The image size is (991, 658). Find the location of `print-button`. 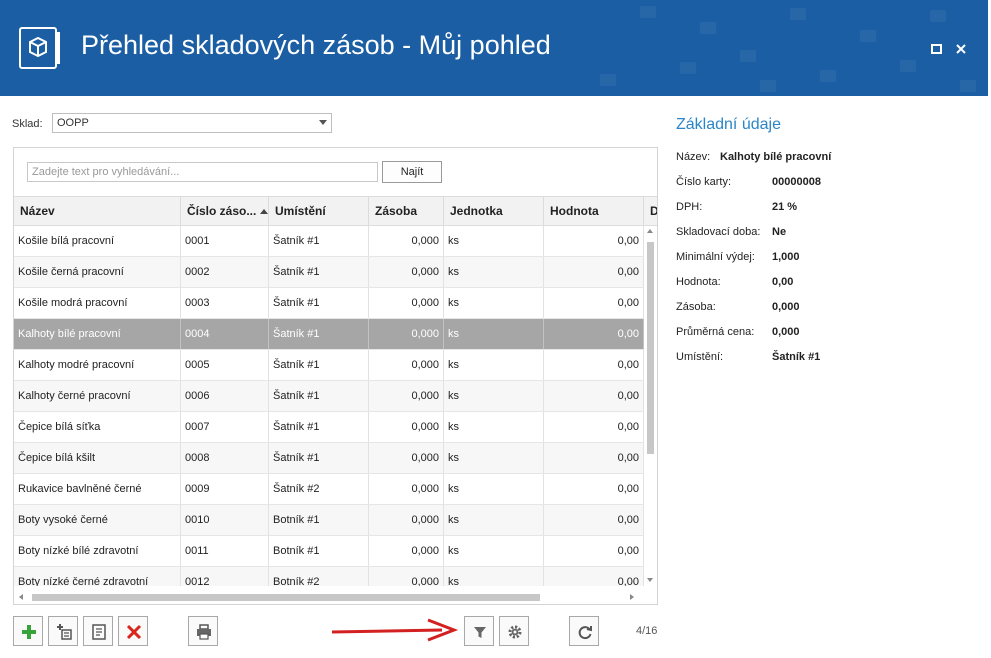

print-button is located at coordinates (203, 631).